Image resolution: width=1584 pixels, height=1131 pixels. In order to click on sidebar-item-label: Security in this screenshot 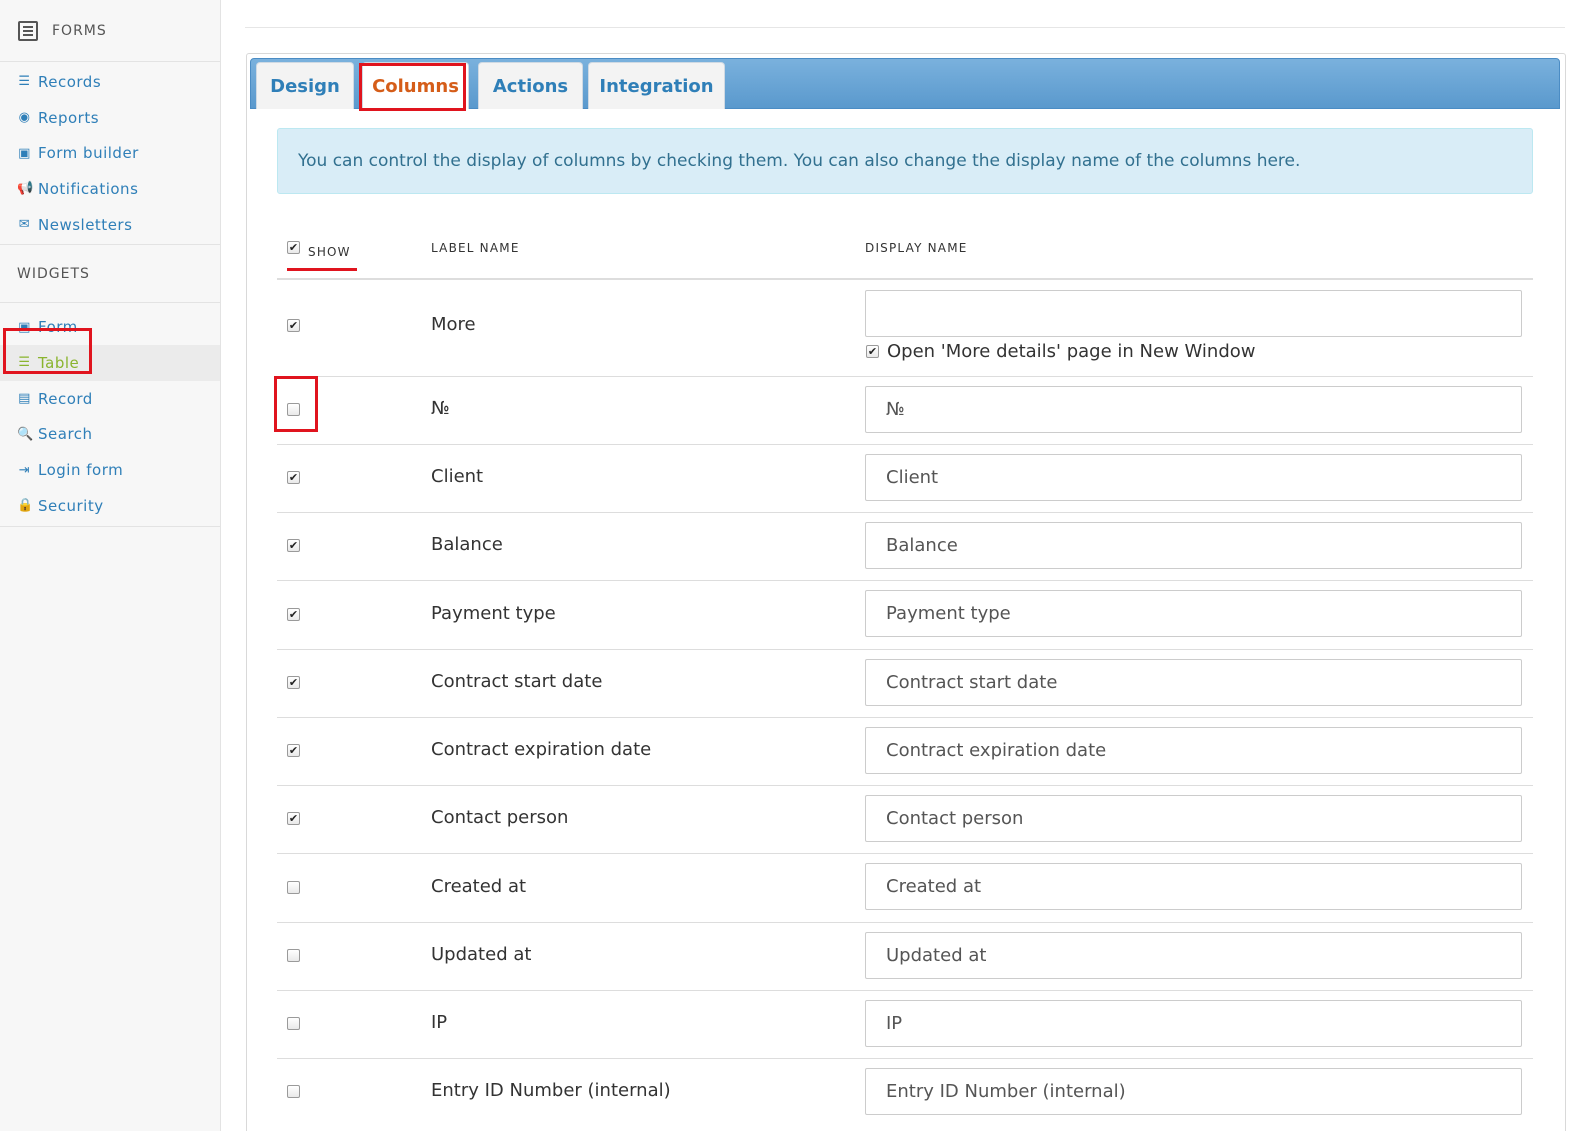, I will do `click(71, 505)`.